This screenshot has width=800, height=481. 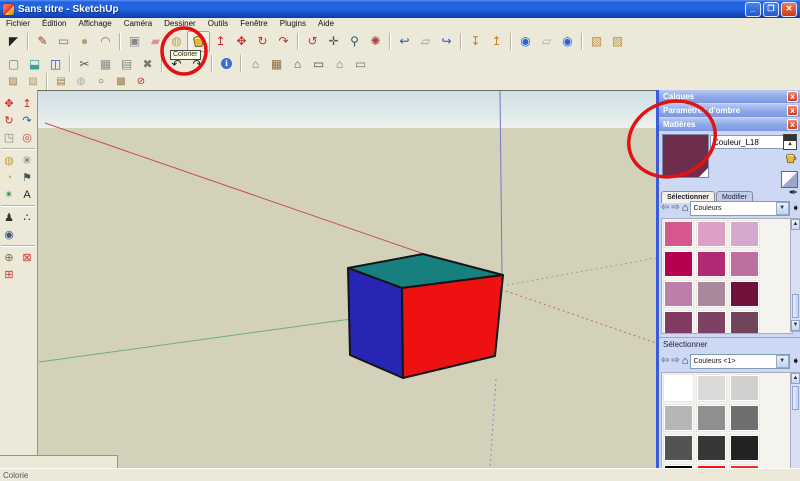 What do you see at coordinates (312, 41) in the screenshot?
I see `orbit-tool-button: ↺` at bounding box center [312, 41].